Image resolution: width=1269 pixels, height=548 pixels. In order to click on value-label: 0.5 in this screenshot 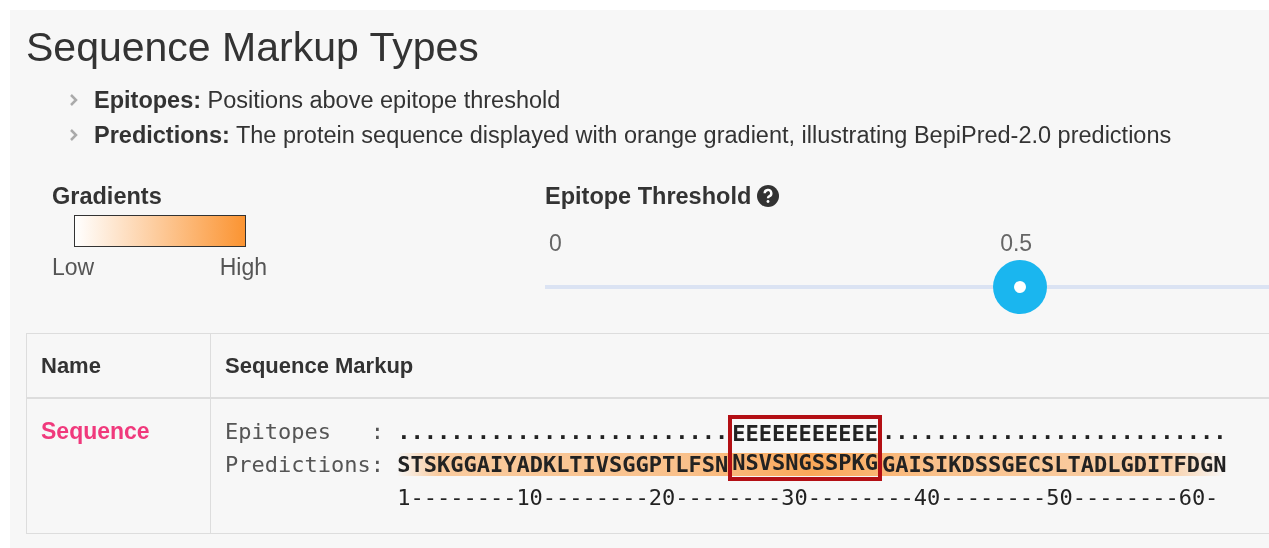, I will do `click(1016, 243)`.